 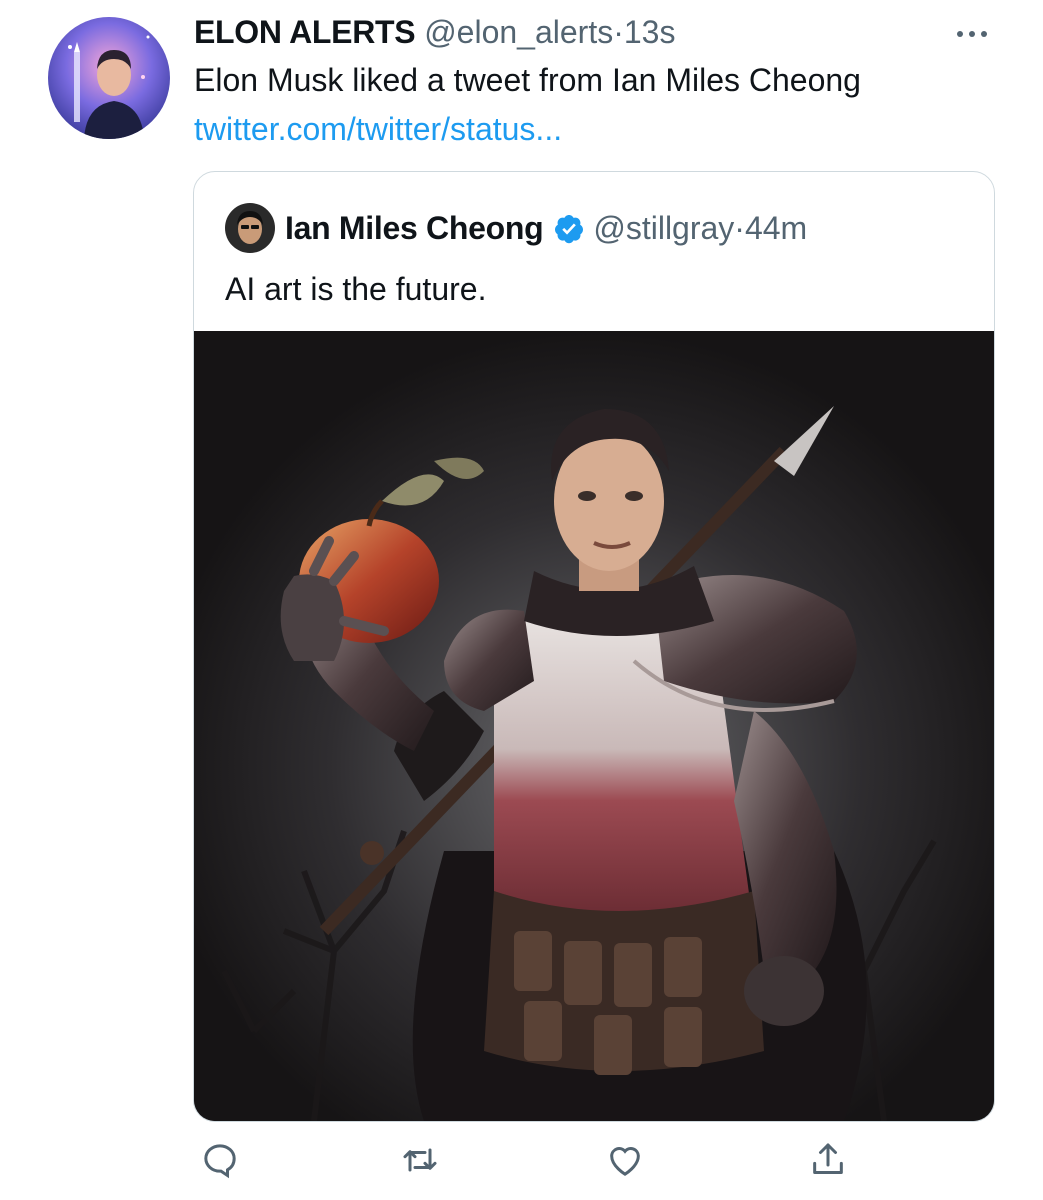 What do you see at coordinates (222, 1162) in the screenshot?
I see `reply-icon` at bounding box center [222, 1162].